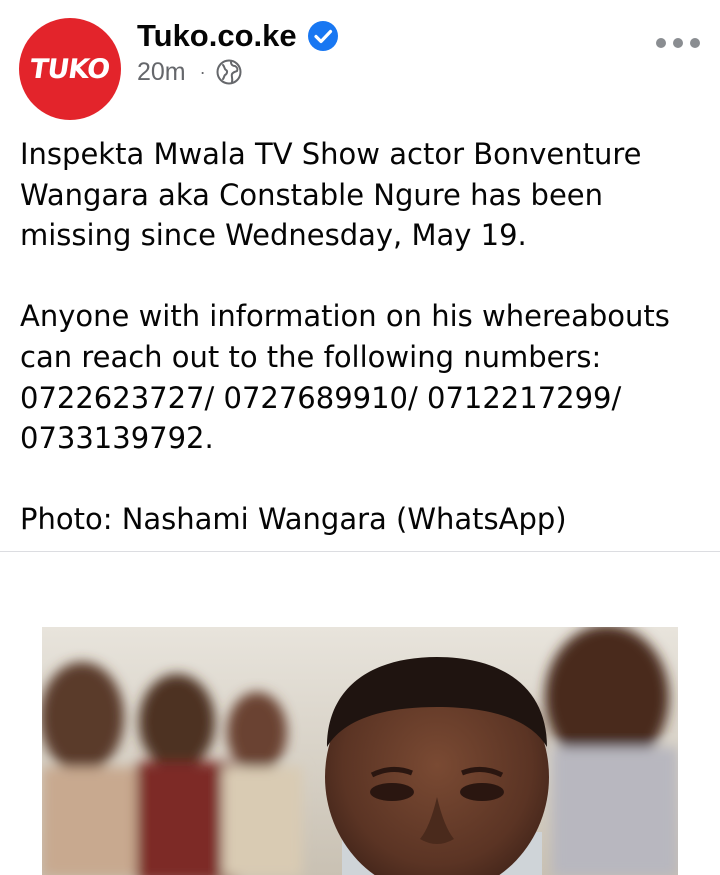 Image resolution: width=720 pixels, height=875 pixels. I want to click on post-paragraph-photo-credit: Photo: Nashami Wangara (WhatsApp), so click(293, 519).